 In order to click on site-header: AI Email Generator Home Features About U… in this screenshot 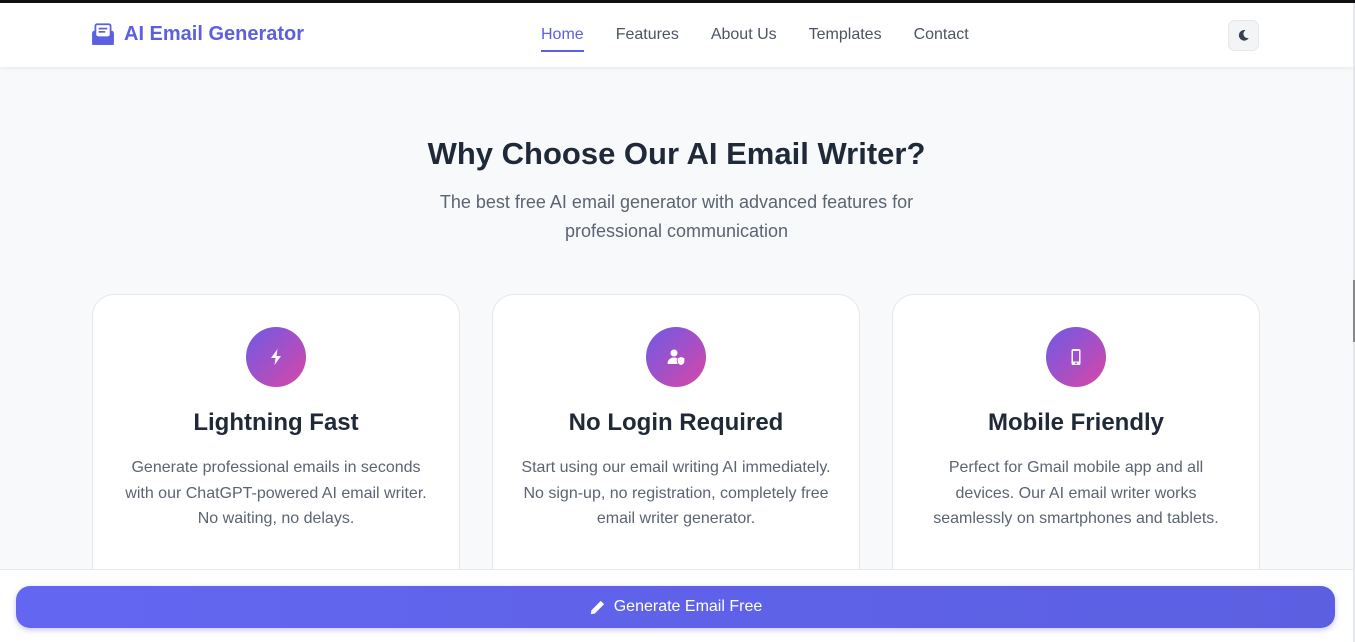, I will do `click(676, 35)`.